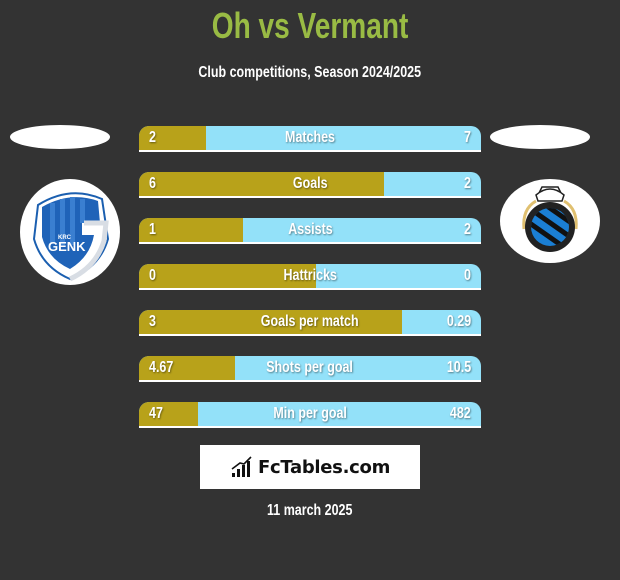 This screenshot has height=580, width=620. What do you see at coordinates (67, 246) in the screenshot?
I see `svg-text: GENK` at bounding box center [67, 246].